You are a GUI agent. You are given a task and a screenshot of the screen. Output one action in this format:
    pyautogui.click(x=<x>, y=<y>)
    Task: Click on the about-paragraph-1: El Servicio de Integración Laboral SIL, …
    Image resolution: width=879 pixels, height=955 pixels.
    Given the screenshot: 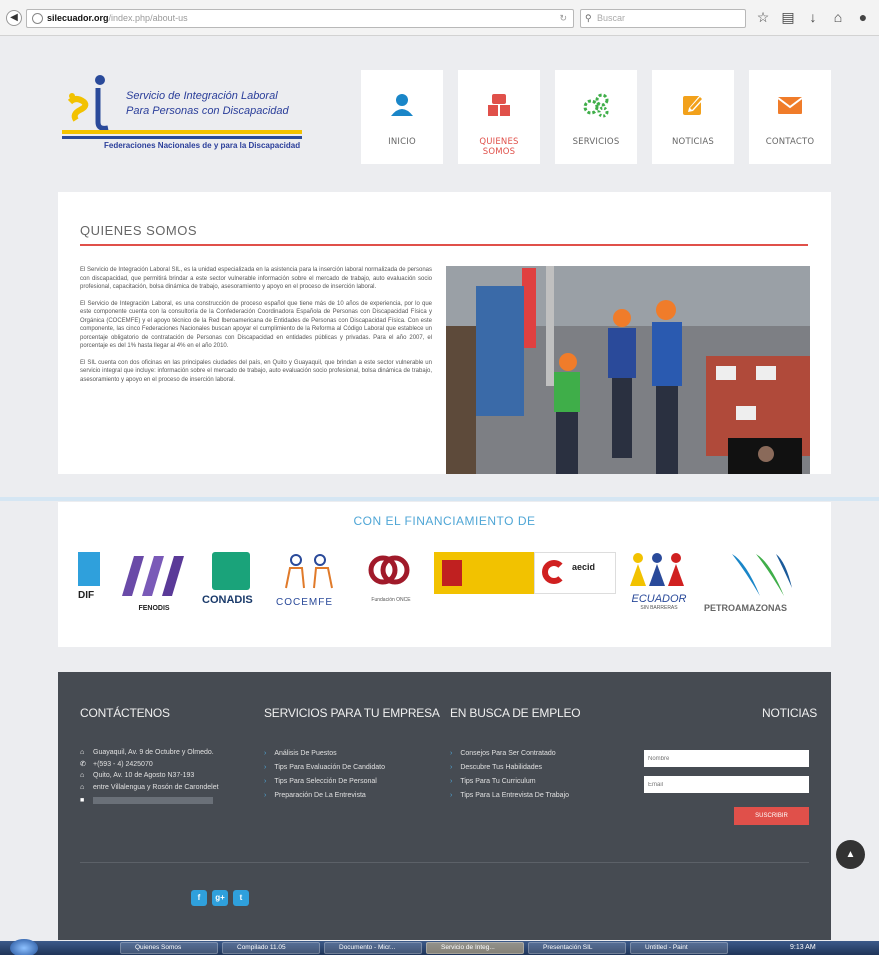 What is the action you would take?
    pyautogui.click(x=256, y=278)
    